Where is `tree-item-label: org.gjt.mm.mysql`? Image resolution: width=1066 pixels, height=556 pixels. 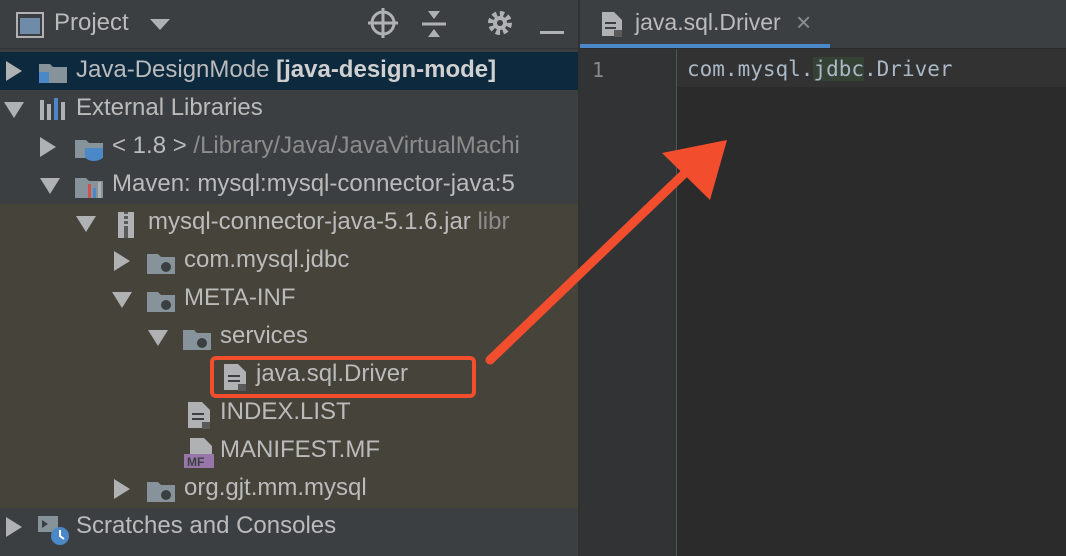 tree-item-label: org.gjt.mm.mysql is located at coordinates (275, 487).